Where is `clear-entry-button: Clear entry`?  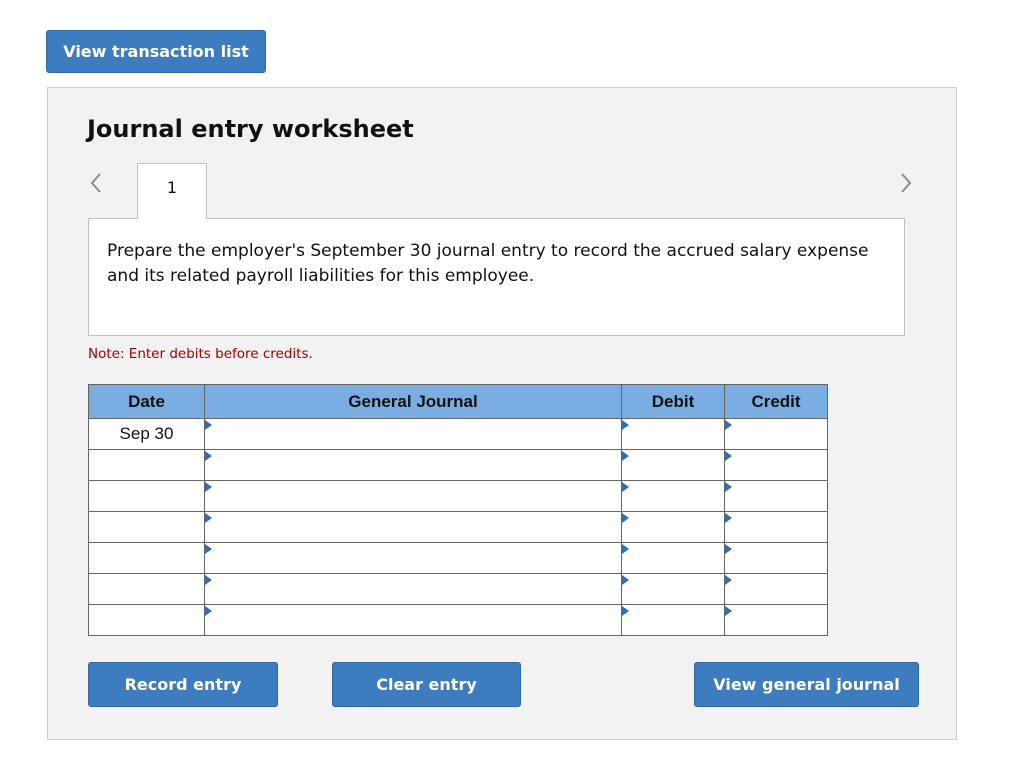
clear-entry-button: Clear entry is located at coordinates (426, 684).